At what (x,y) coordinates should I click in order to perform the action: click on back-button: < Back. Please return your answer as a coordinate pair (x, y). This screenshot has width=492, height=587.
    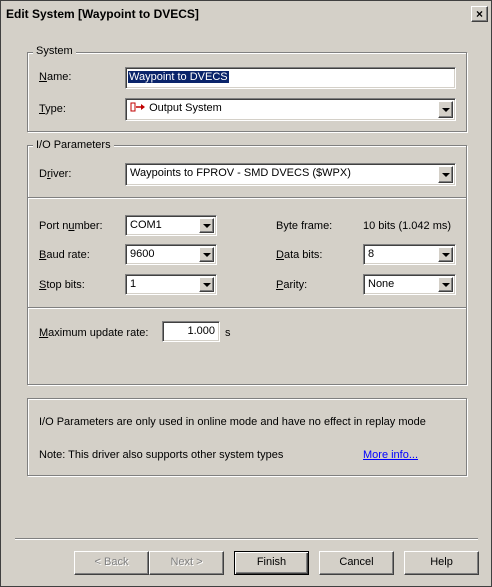
    Looking at the image, I should click on (111, 563).